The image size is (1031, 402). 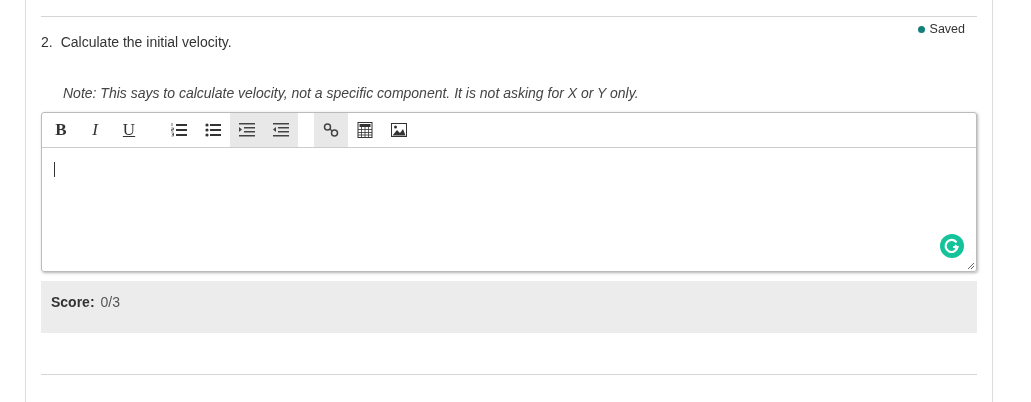 What do you see at coordinates (73, 303) in the screenshot?
I see `score-label: Score:` at bounding box center [73, 303].